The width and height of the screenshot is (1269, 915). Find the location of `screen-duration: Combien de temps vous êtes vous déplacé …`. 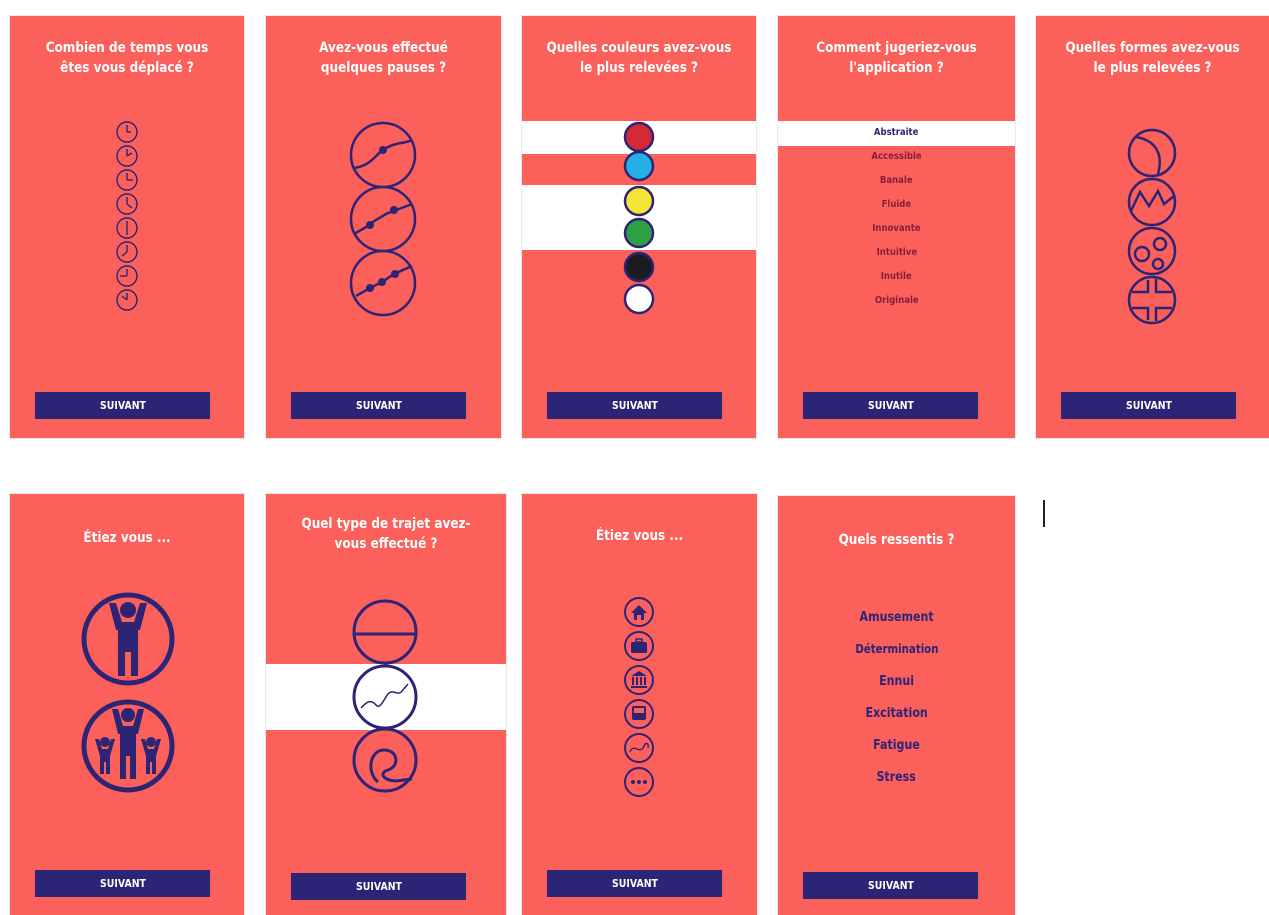

screen-duration: Combien de temps vous êtes vous déplacé … is located at coordinates (127, 227).